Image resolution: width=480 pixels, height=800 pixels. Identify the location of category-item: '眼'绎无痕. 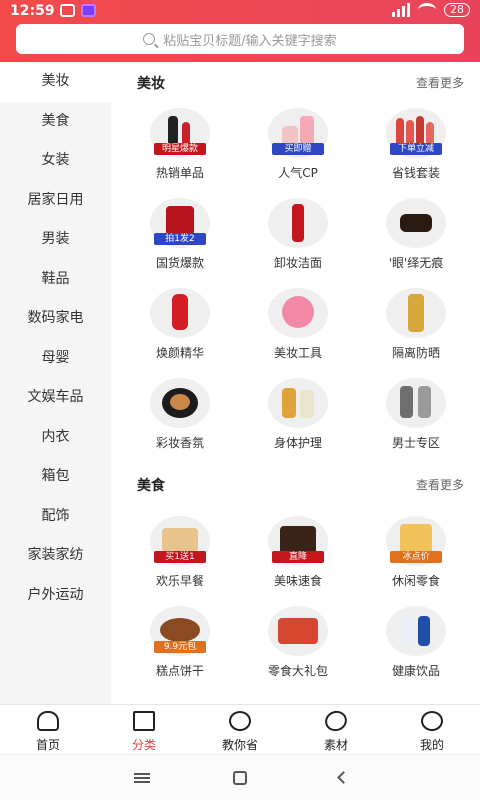
(416, 235).